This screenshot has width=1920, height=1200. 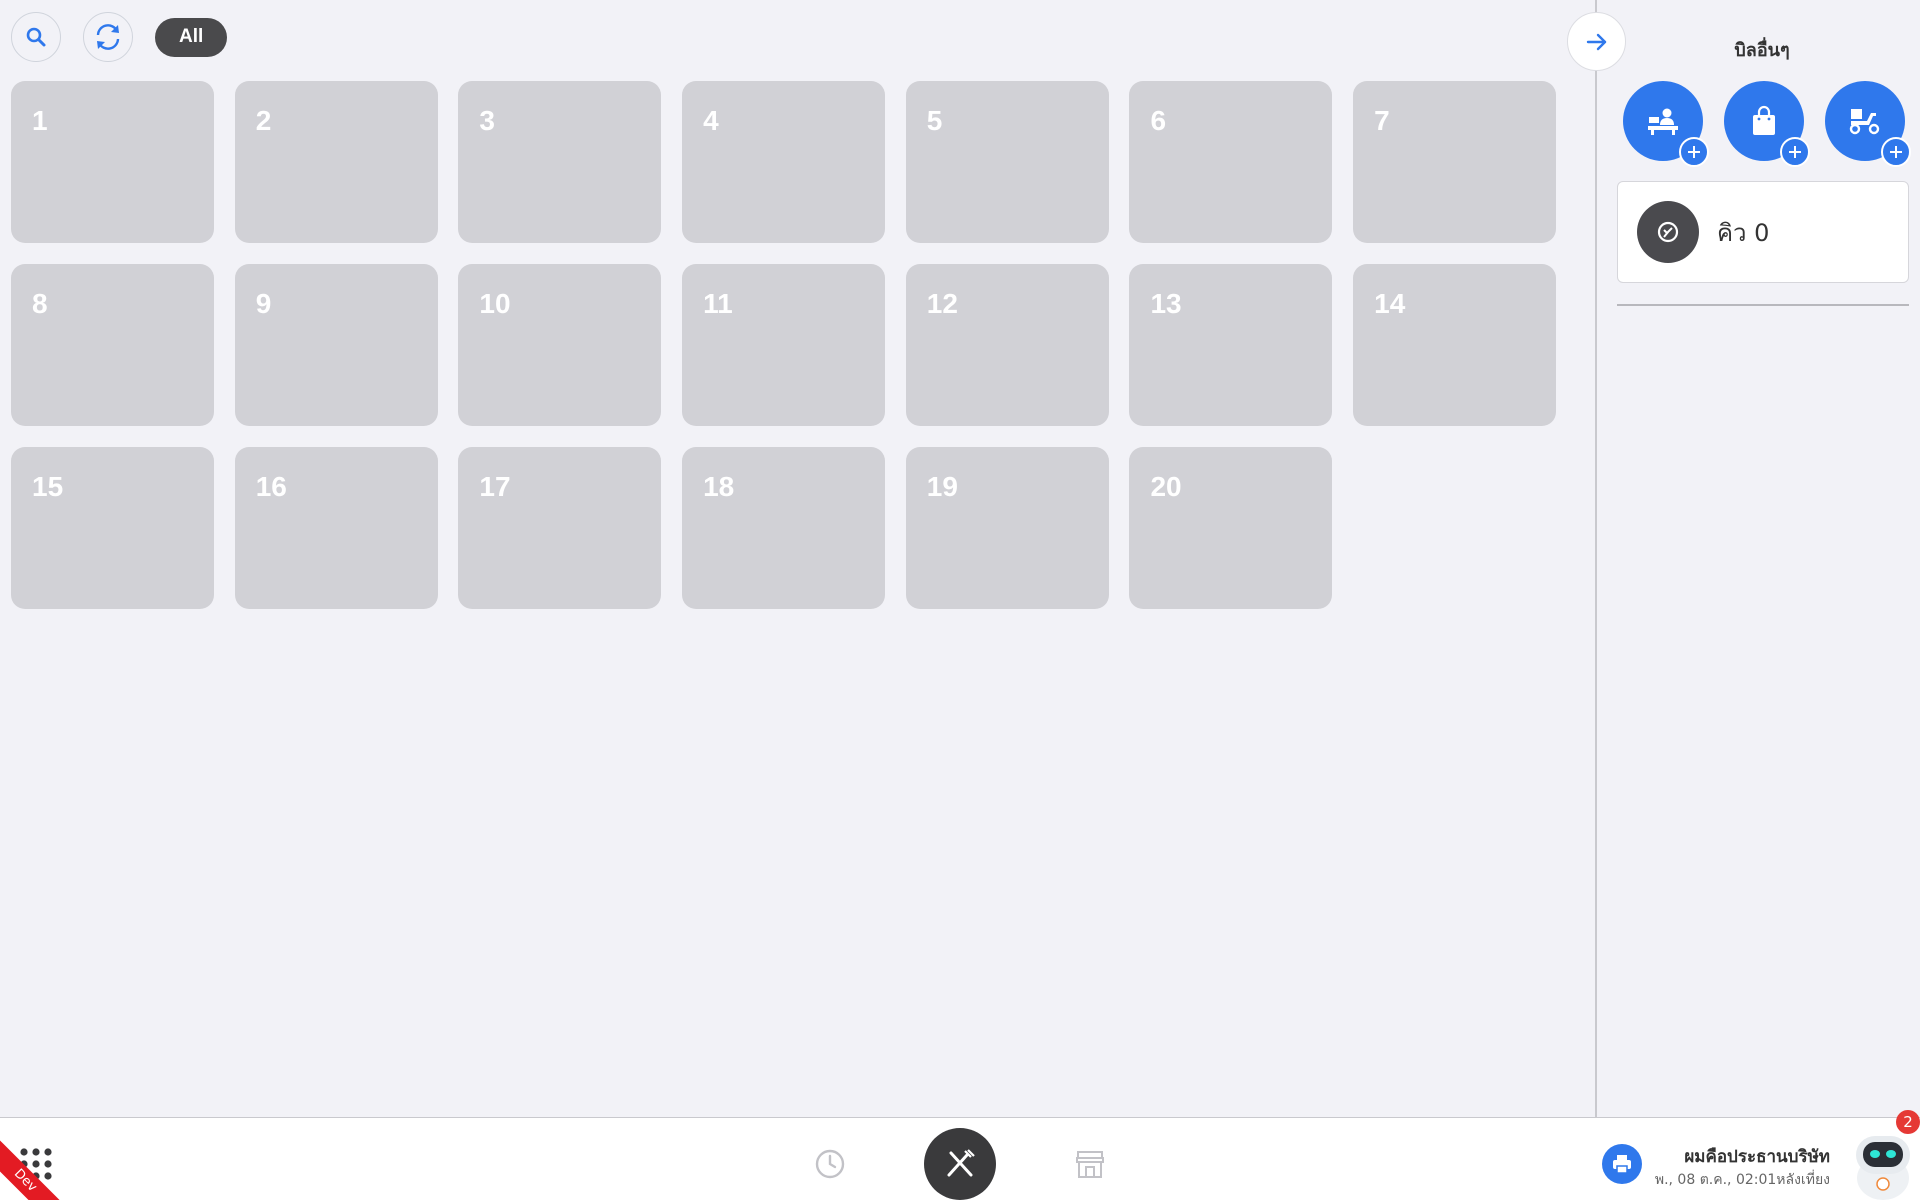 I want to click on datetime-label: พ., 08 ต.ค., 02:01หลังเที่ยง, so click(x=1742, y=1180).